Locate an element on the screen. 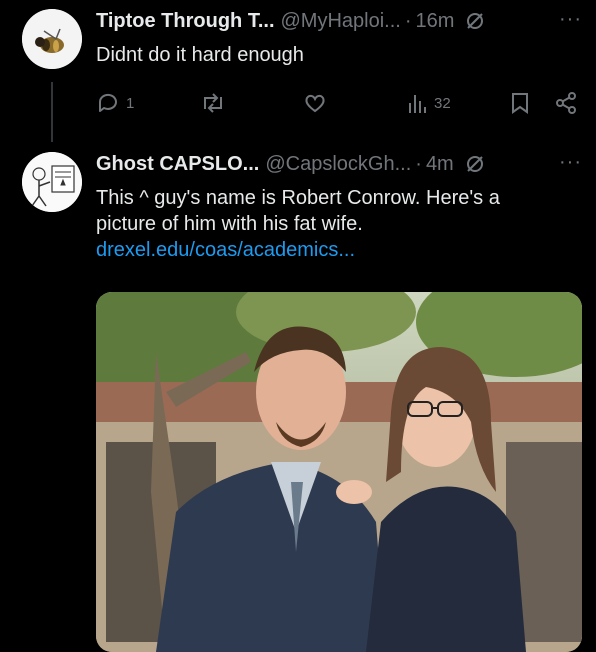 The image size is (596, 652). tweet-header: Ghost CAPSLO... @CapslockGh... · 4m is located at coordinates (291, 164).